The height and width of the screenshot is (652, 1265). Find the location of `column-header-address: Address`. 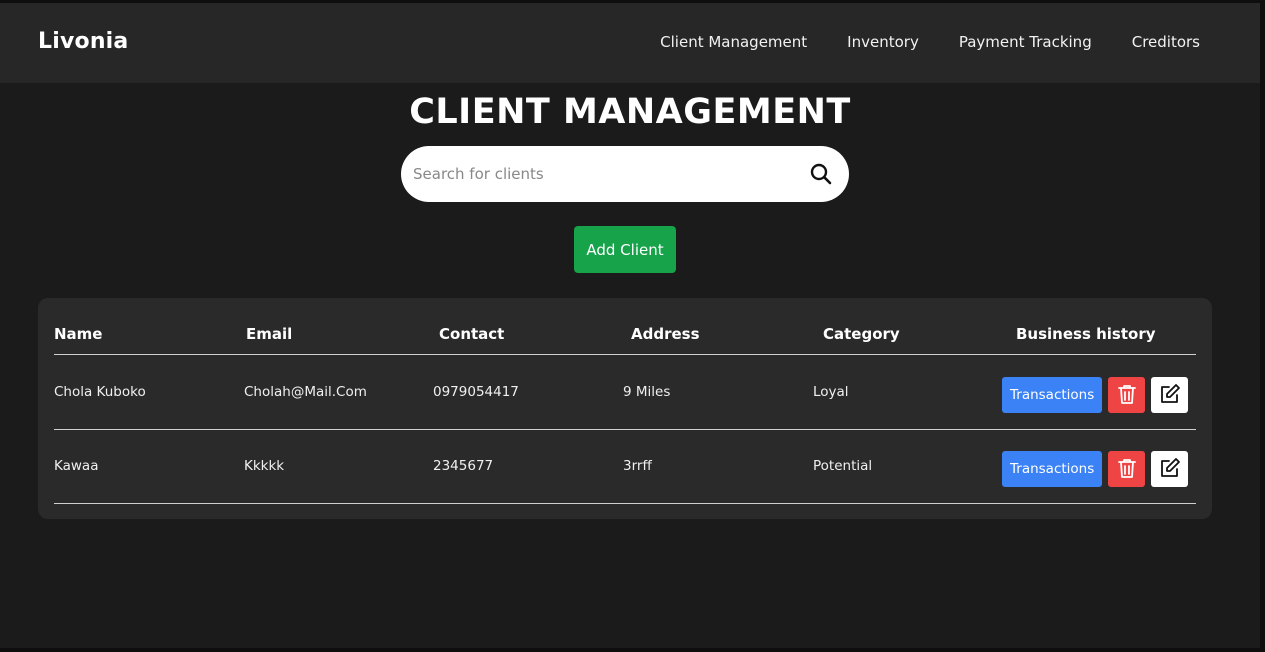

column-header-address: Address is located at coordinates (665, 334).